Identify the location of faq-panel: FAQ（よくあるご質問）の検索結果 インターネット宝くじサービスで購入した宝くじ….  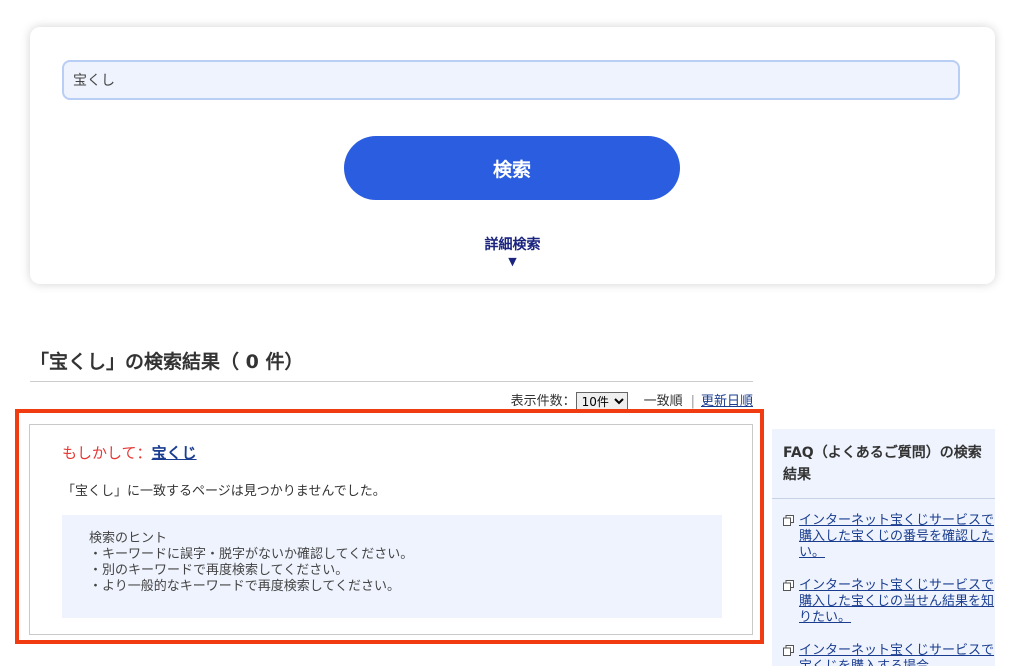
(883, 547).